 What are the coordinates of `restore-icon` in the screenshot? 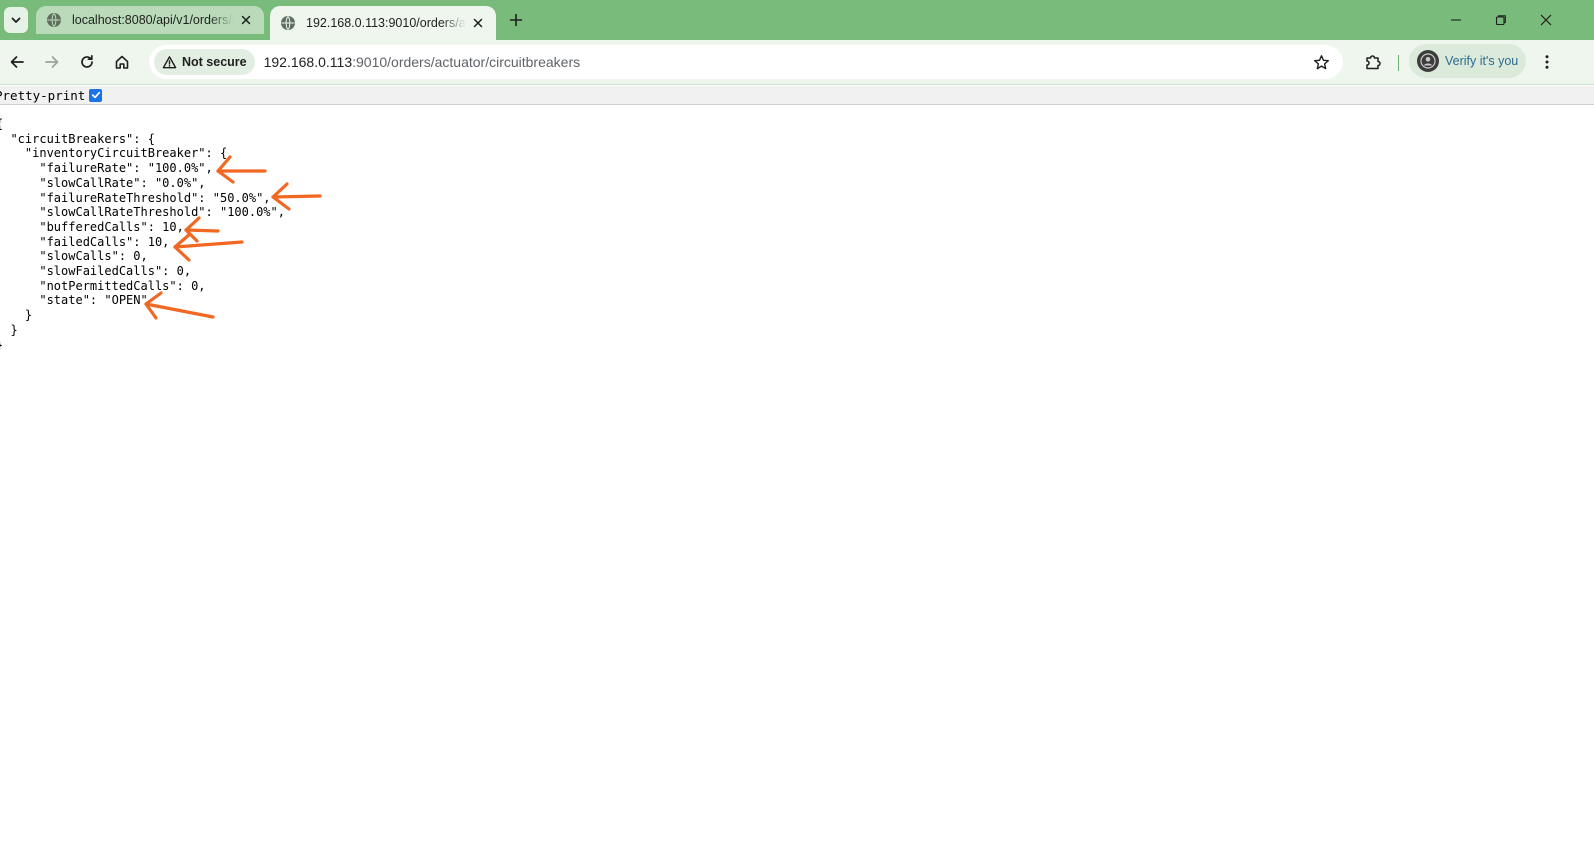 It's located at (1500, 20).